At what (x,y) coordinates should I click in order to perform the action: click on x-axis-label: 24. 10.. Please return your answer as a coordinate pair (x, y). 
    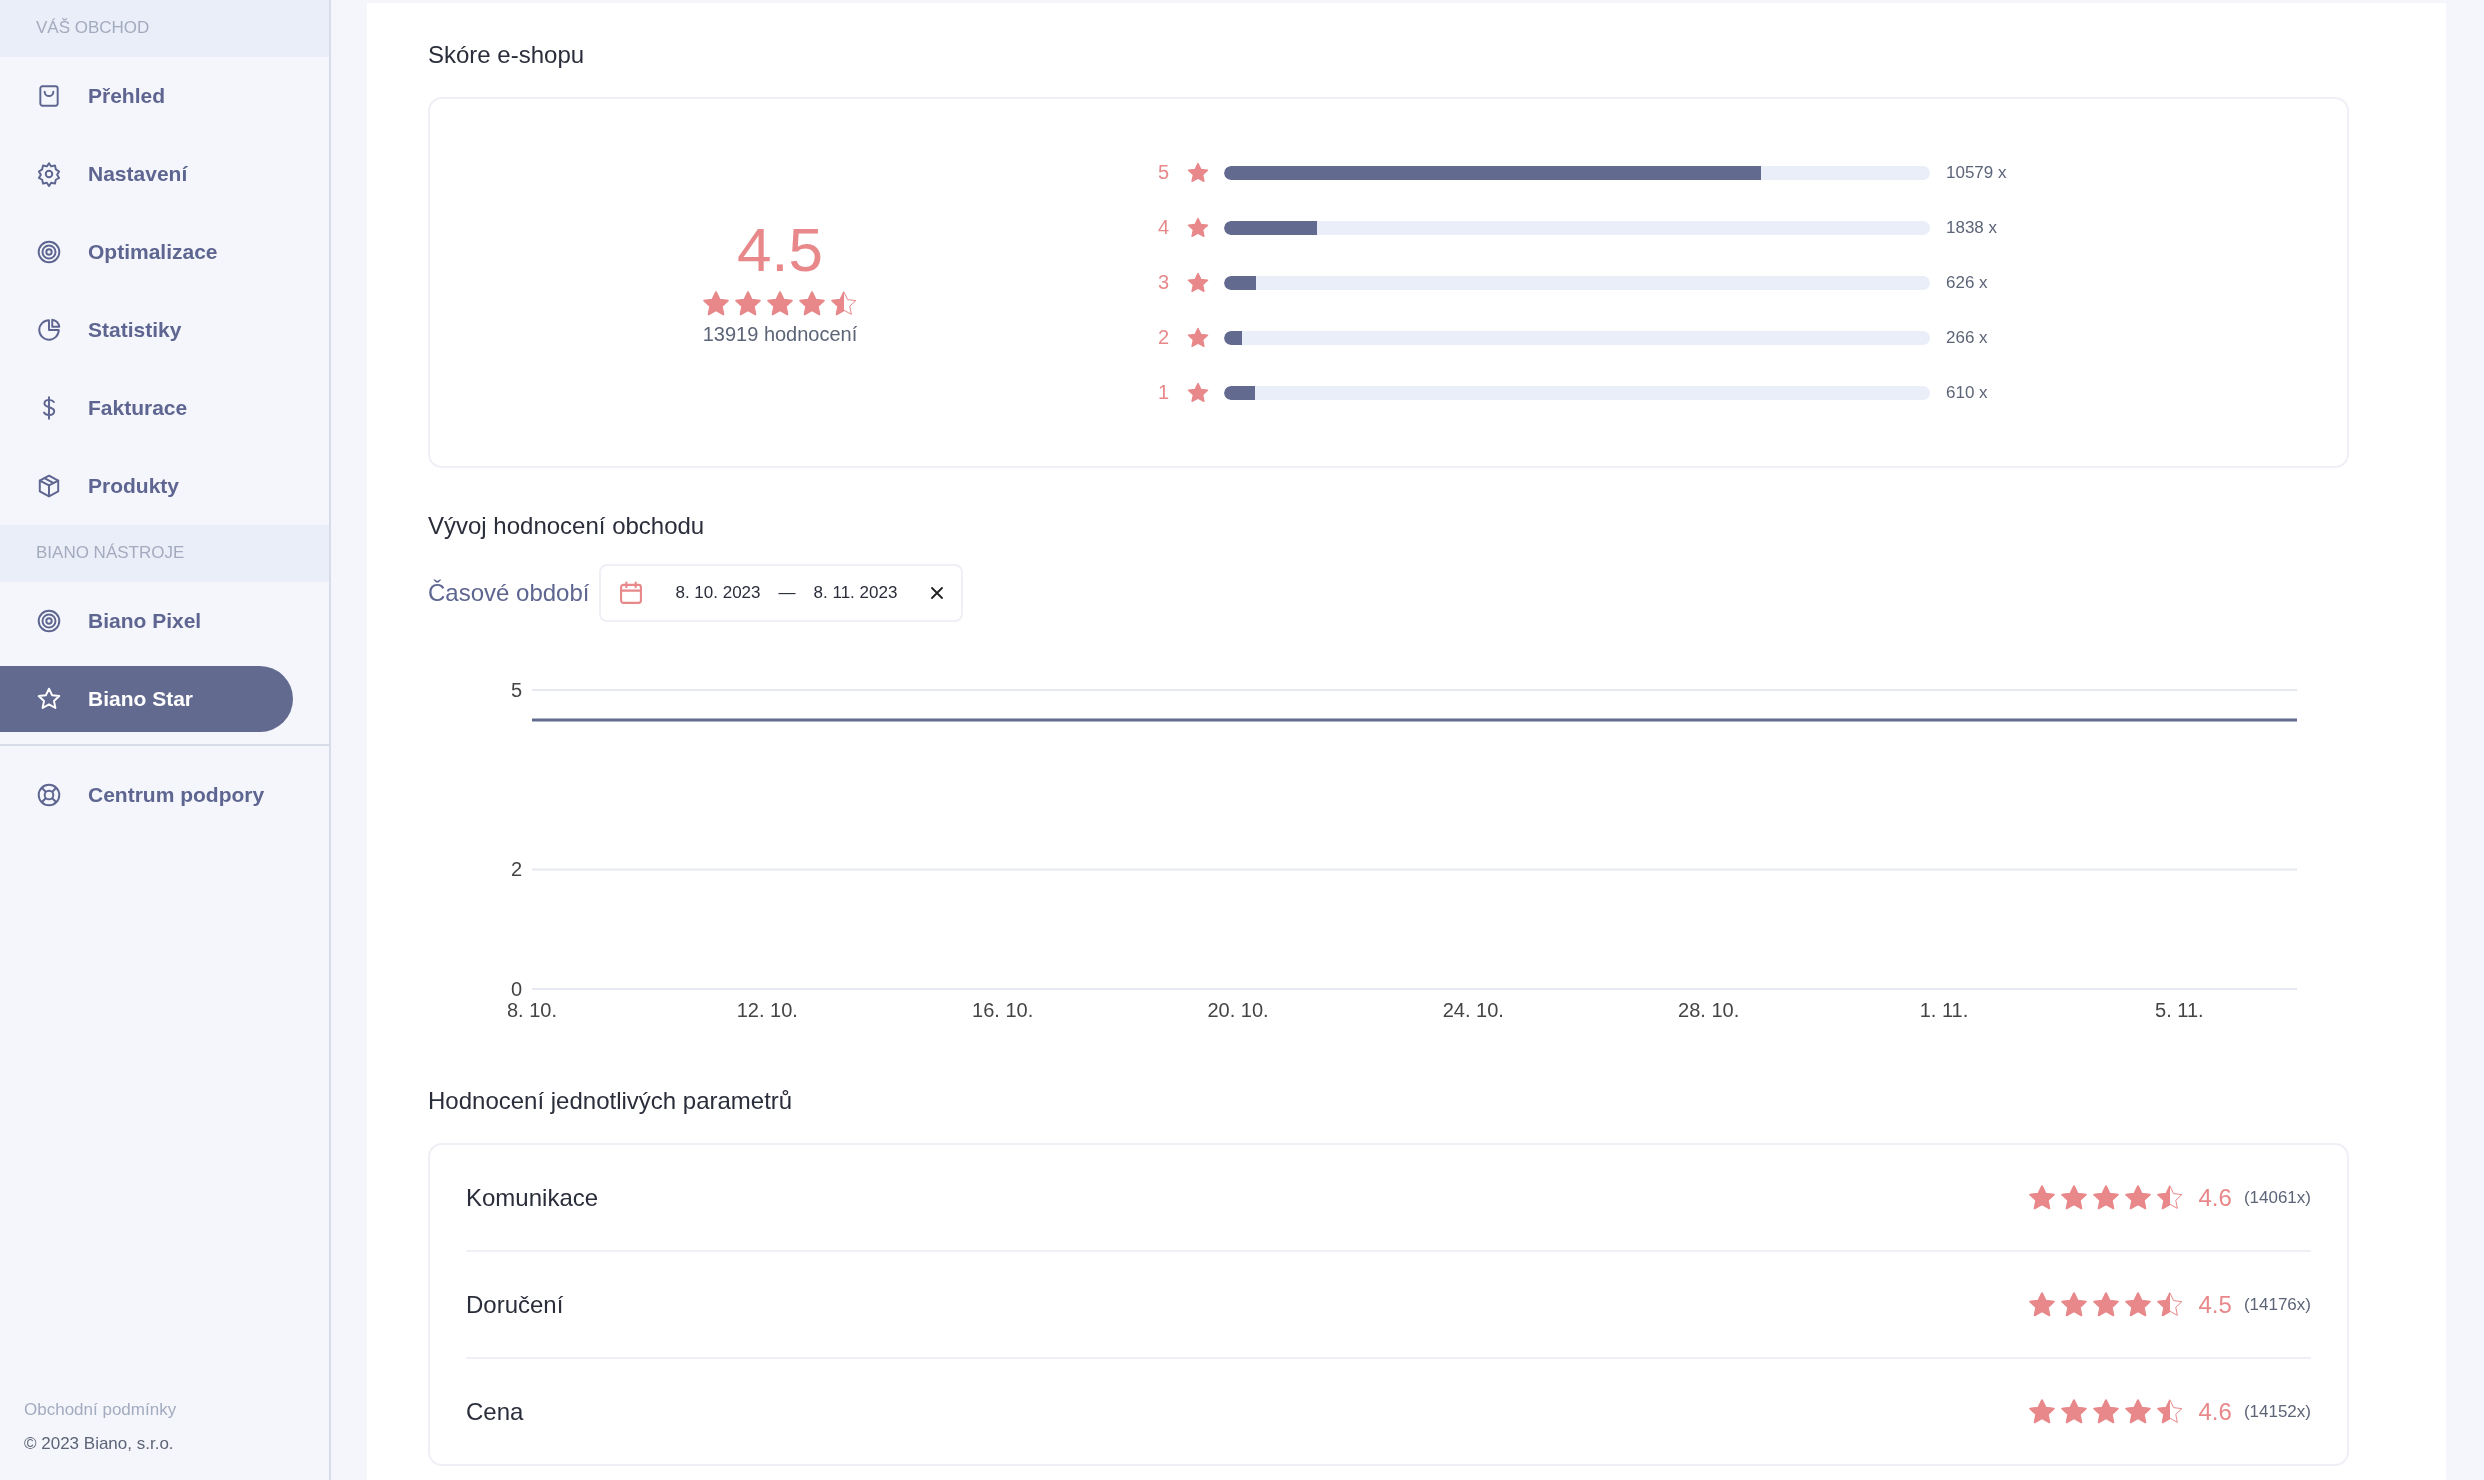
    Looking at the image, I should click on (1473, 1008).